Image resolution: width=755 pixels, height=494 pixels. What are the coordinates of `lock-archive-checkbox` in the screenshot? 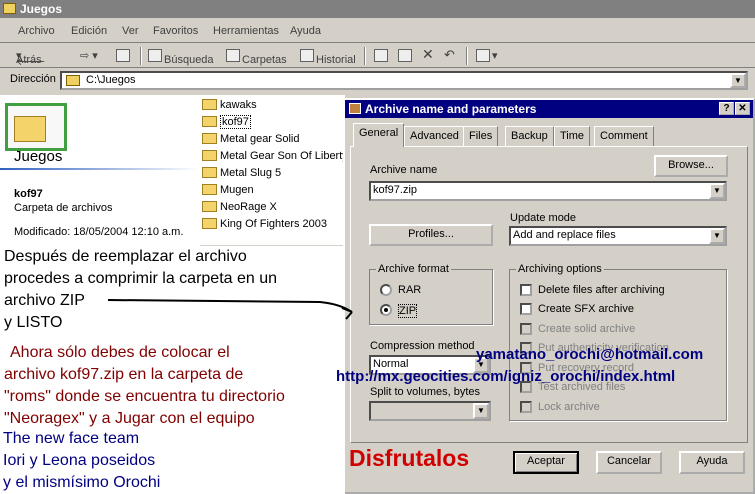 It's located at (526, 407).